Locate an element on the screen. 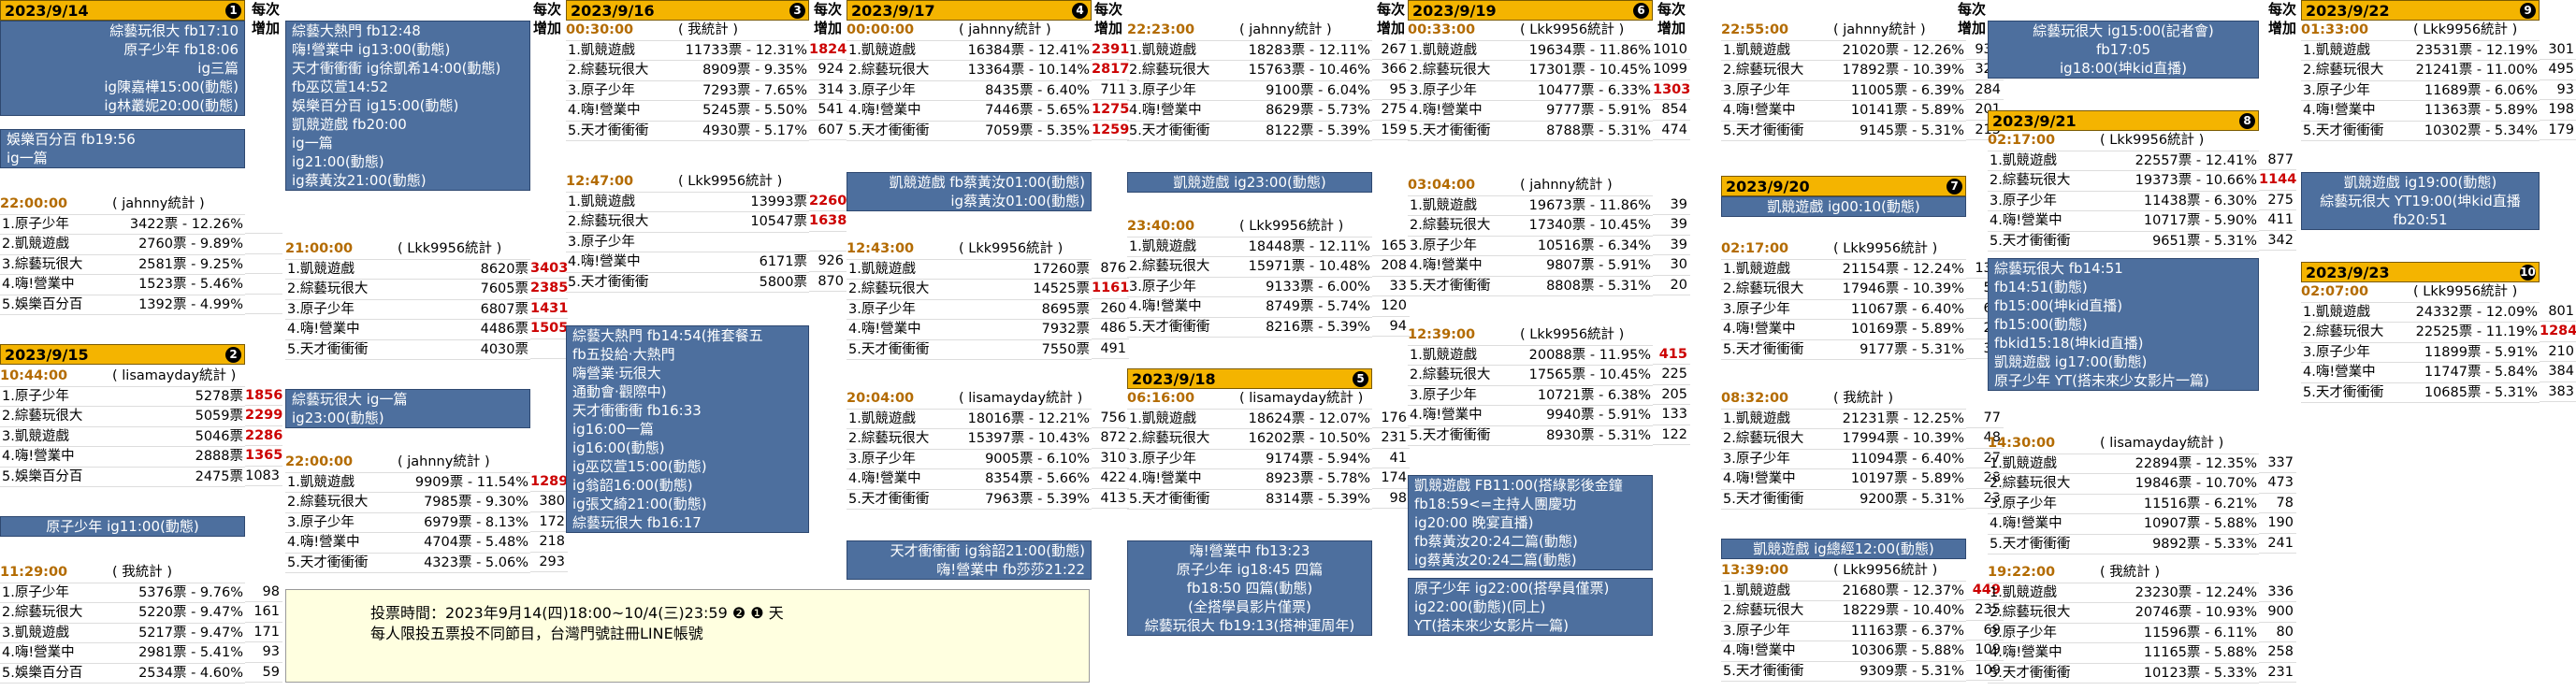 This screenshot has width=2576, height=691. stats-time: 11:29:00 is located at coordinates (34, 572).